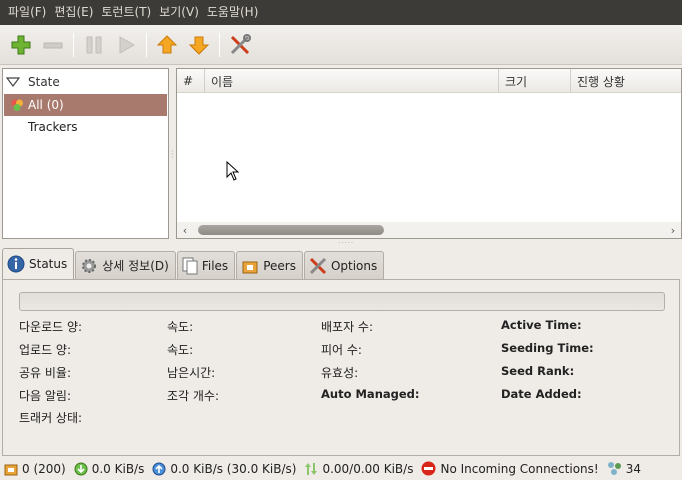 The width and height of the screenshot is (682, 480). I want to click on tab-options: Options, so click(344, 265).